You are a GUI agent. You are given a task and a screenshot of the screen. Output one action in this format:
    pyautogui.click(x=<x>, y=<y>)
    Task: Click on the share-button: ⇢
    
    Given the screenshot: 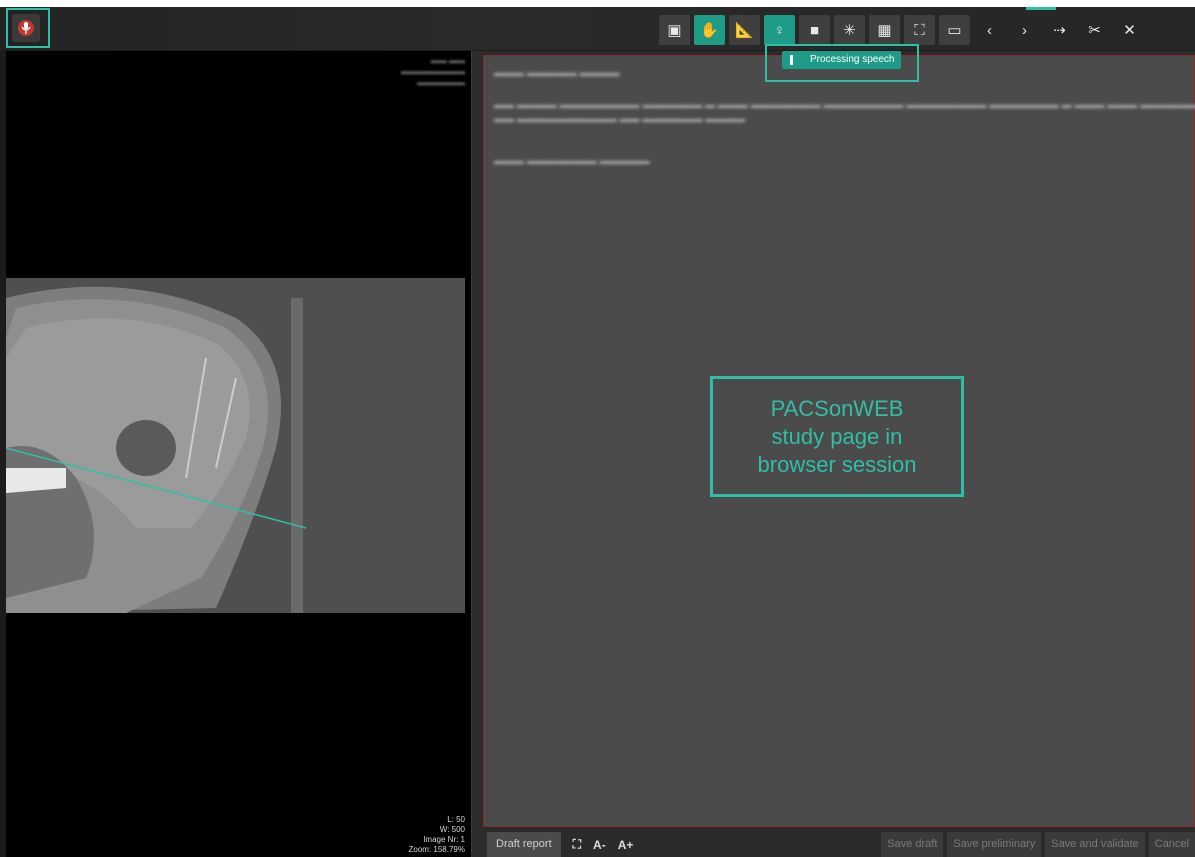 What is the action you would take?
    pyautogui.click(x=1059, y=30)
    